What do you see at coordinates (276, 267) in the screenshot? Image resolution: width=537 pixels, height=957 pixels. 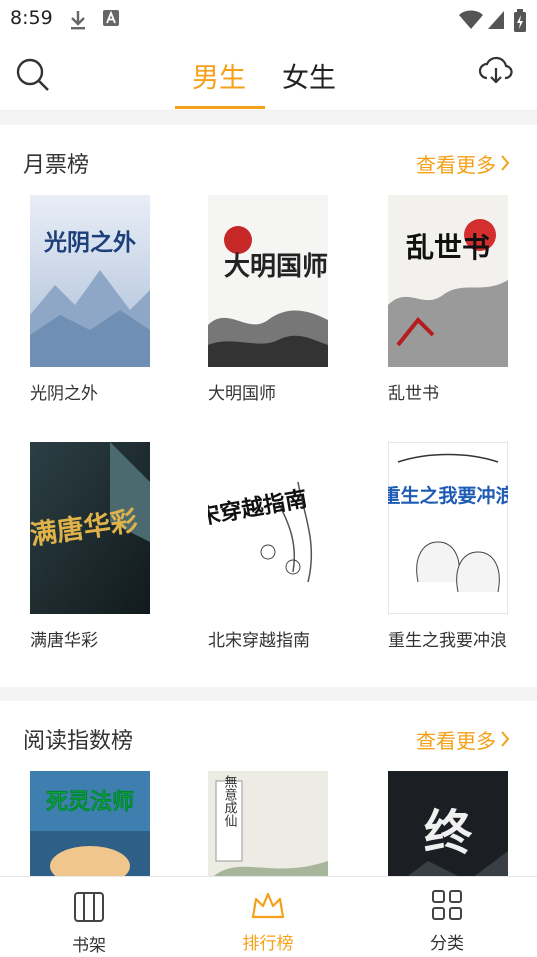 I see `svg-text: 大明国师` at bounding box center [276, 267].